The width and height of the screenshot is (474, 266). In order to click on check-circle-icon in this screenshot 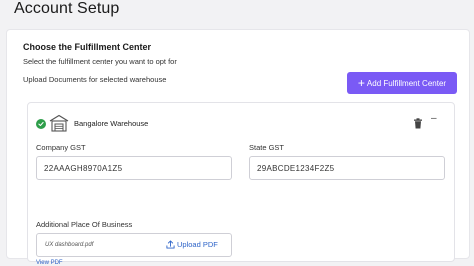, I will do `click(41, 124)`.